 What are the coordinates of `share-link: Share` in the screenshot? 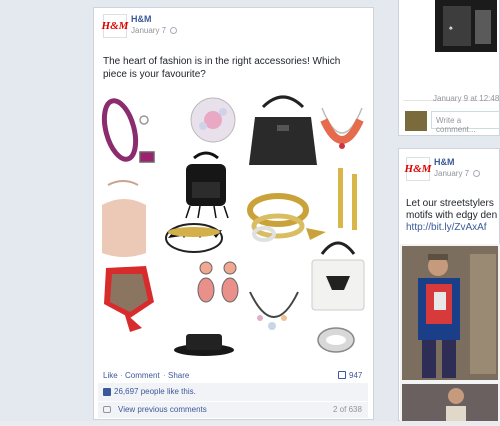 It's located at (178, 375).